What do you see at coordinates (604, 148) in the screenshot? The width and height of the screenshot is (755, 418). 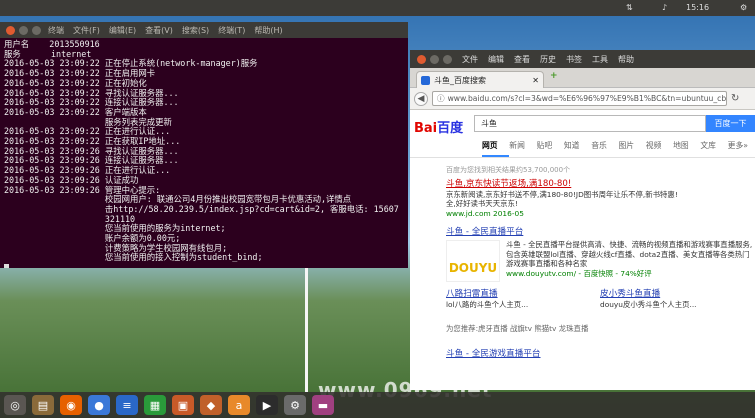 I see `search-tab: 音乐` at bounding box center [604, 148].